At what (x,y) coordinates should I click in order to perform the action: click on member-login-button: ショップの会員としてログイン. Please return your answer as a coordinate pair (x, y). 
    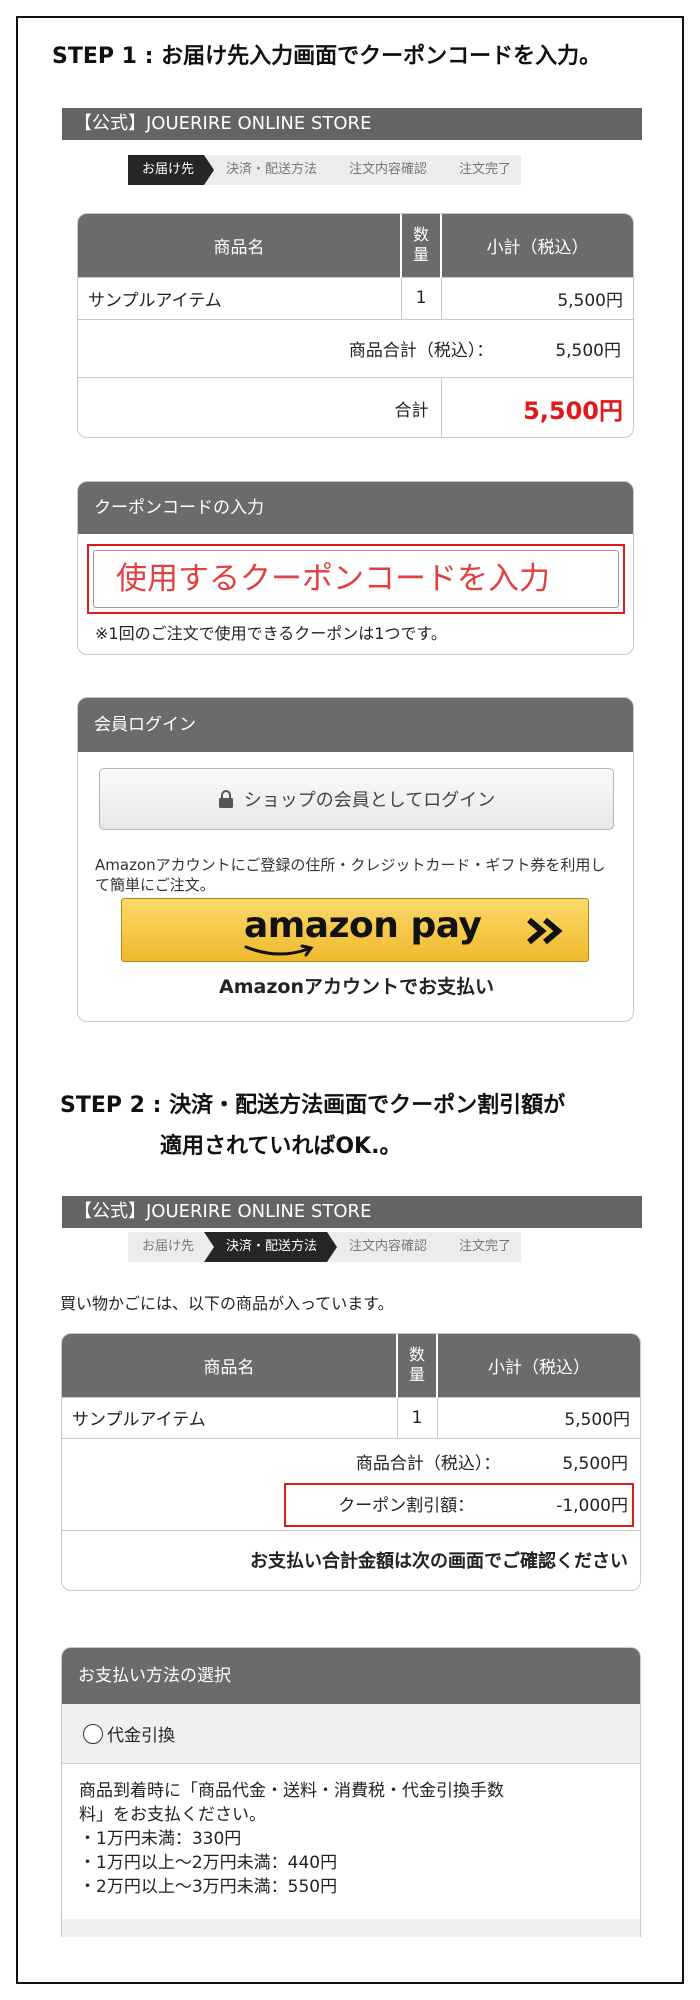
    Looking at the image, I should click on (356, 799).